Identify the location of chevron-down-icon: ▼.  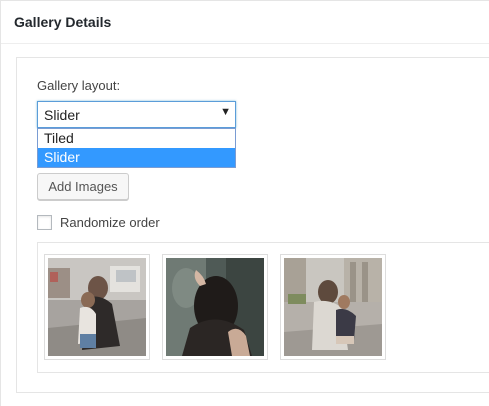
(225, 112).